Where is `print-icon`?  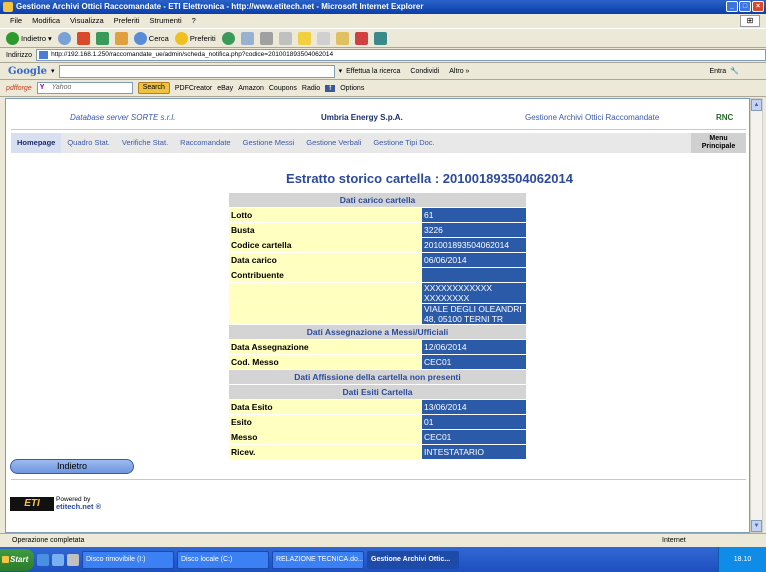
print-icon is located at coordinates (266, 38).